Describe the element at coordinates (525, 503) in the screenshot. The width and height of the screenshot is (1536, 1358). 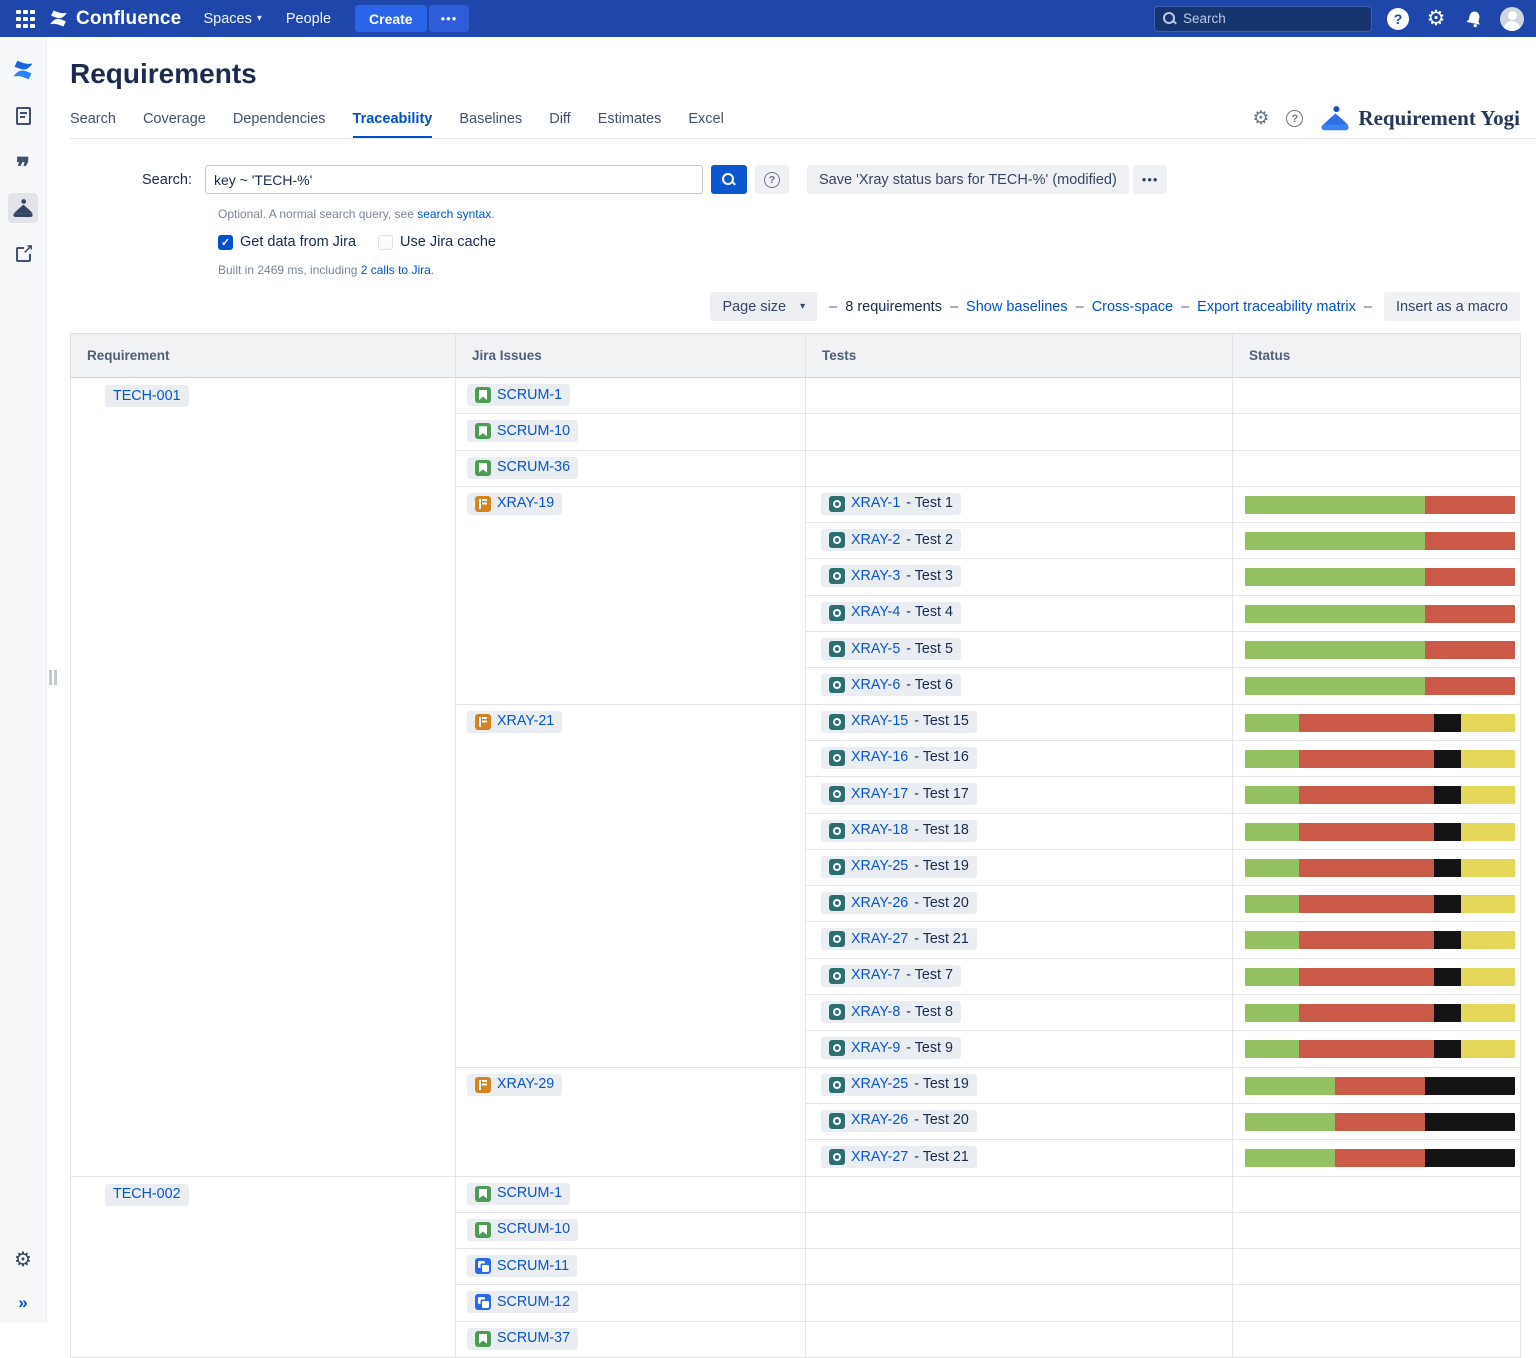
I see `issue-key-link: XRAY-19` at that location.